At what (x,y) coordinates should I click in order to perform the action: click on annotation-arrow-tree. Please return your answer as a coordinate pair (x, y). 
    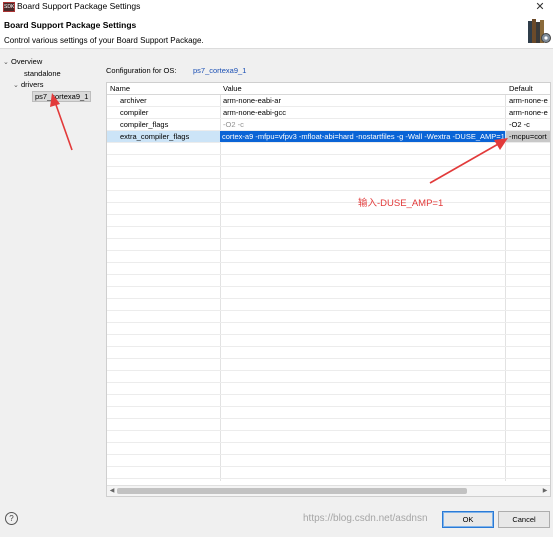
    Looking at the image, I should click on (63, 126).